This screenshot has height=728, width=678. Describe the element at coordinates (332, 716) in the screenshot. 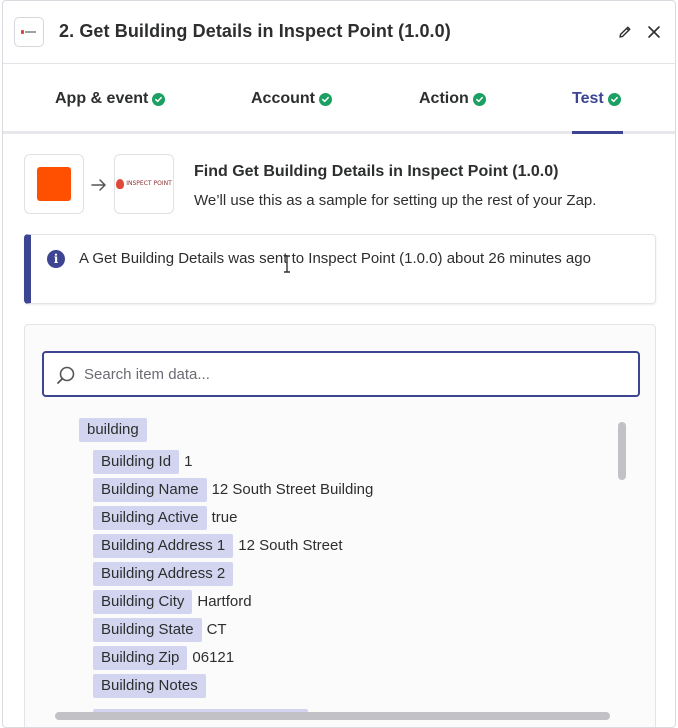

I see `horizontal-scrollbar` at that location.